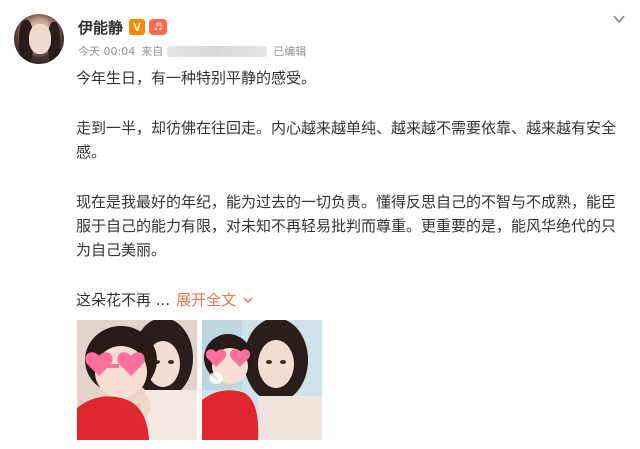  I want to click on post-source-blurred, so click(217, 51).